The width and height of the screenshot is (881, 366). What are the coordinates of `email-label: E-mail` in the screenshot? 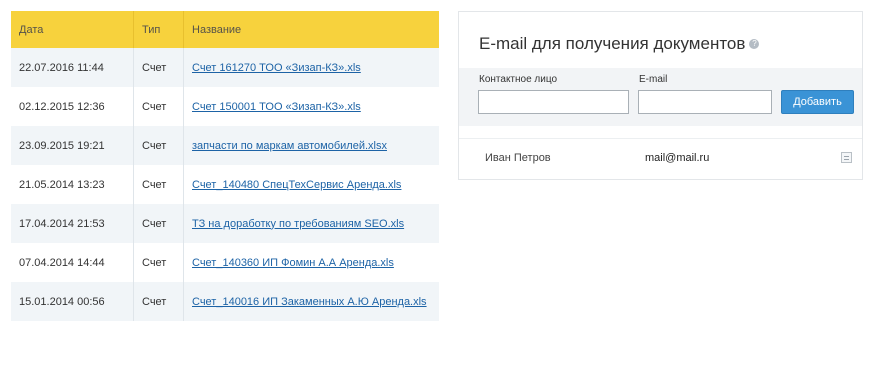 It's located at (653, 79).